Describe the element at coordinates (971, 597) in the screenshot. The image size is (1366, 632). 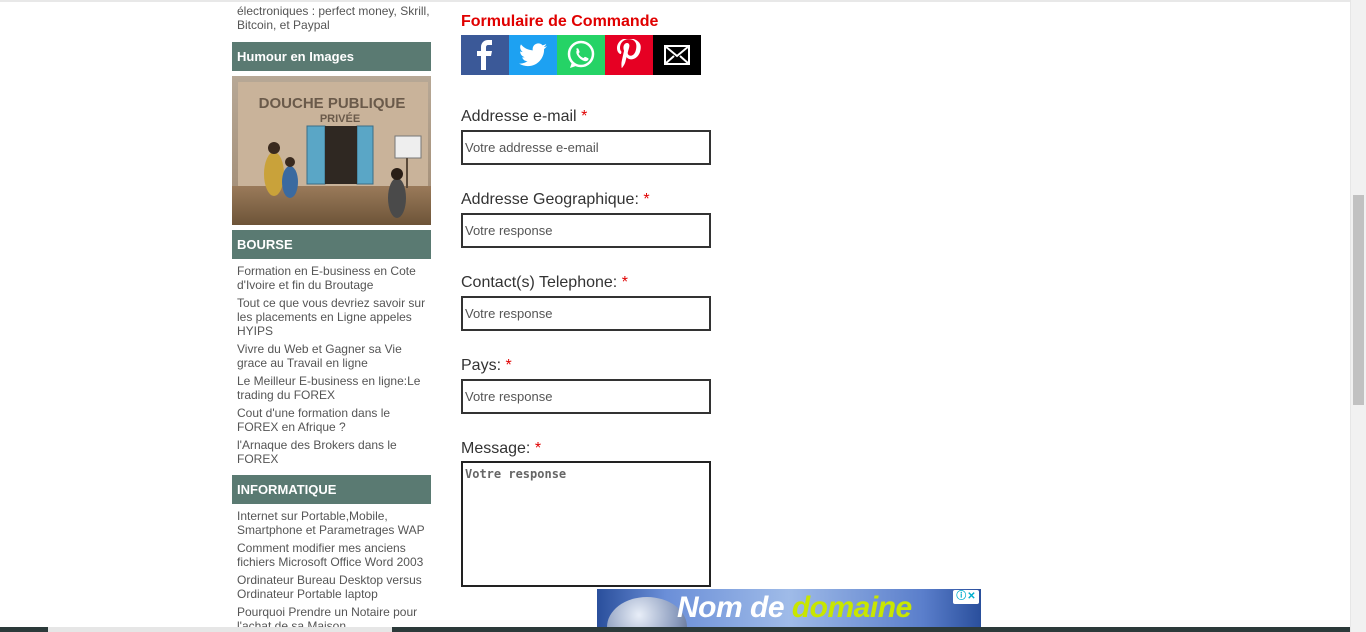
I see `close-icon: ✕` at that location.